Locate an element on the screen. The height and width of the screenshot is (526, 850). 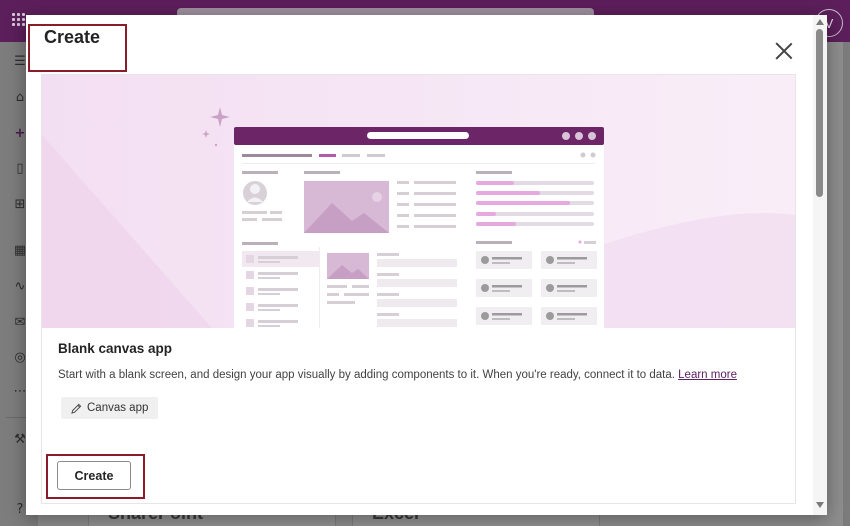
scroll-up-arrow-icon is located at coordinates (820, 22).